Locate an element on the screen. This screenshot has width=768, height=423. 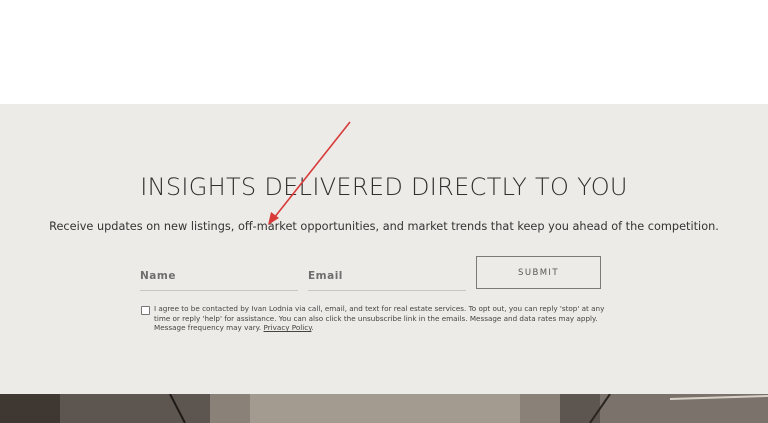
consent-checkbox is located at coordinates (145, 310).